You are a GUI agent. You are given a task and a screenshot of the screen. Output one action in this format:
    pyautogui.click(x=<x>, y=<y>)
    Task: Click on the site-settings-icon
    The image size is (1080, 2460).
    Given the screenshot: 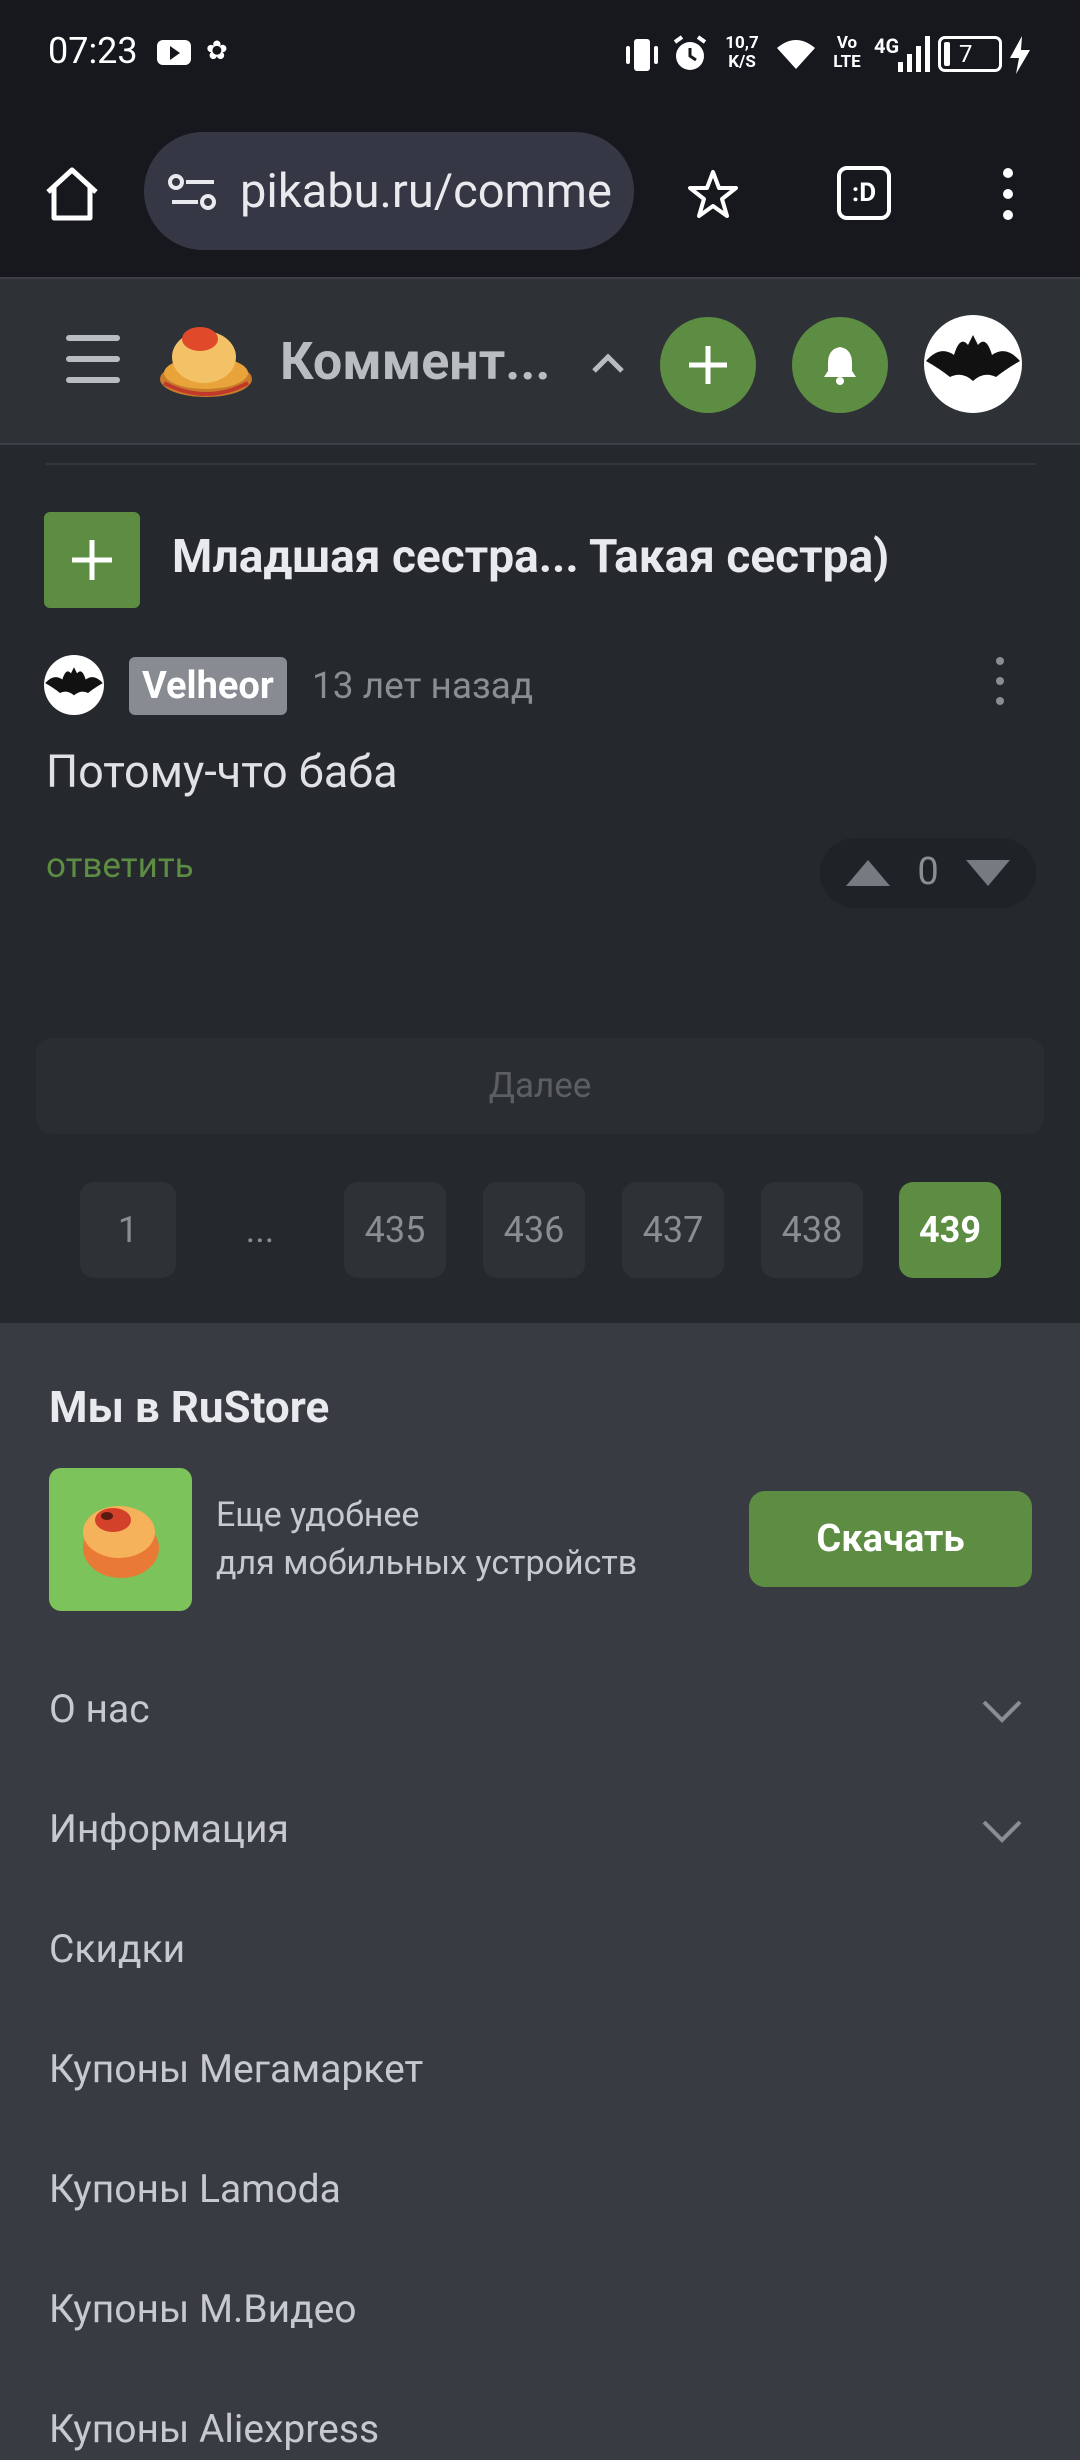 What is the action you would take?
    pyautogui.click(x=193, y=192)
    